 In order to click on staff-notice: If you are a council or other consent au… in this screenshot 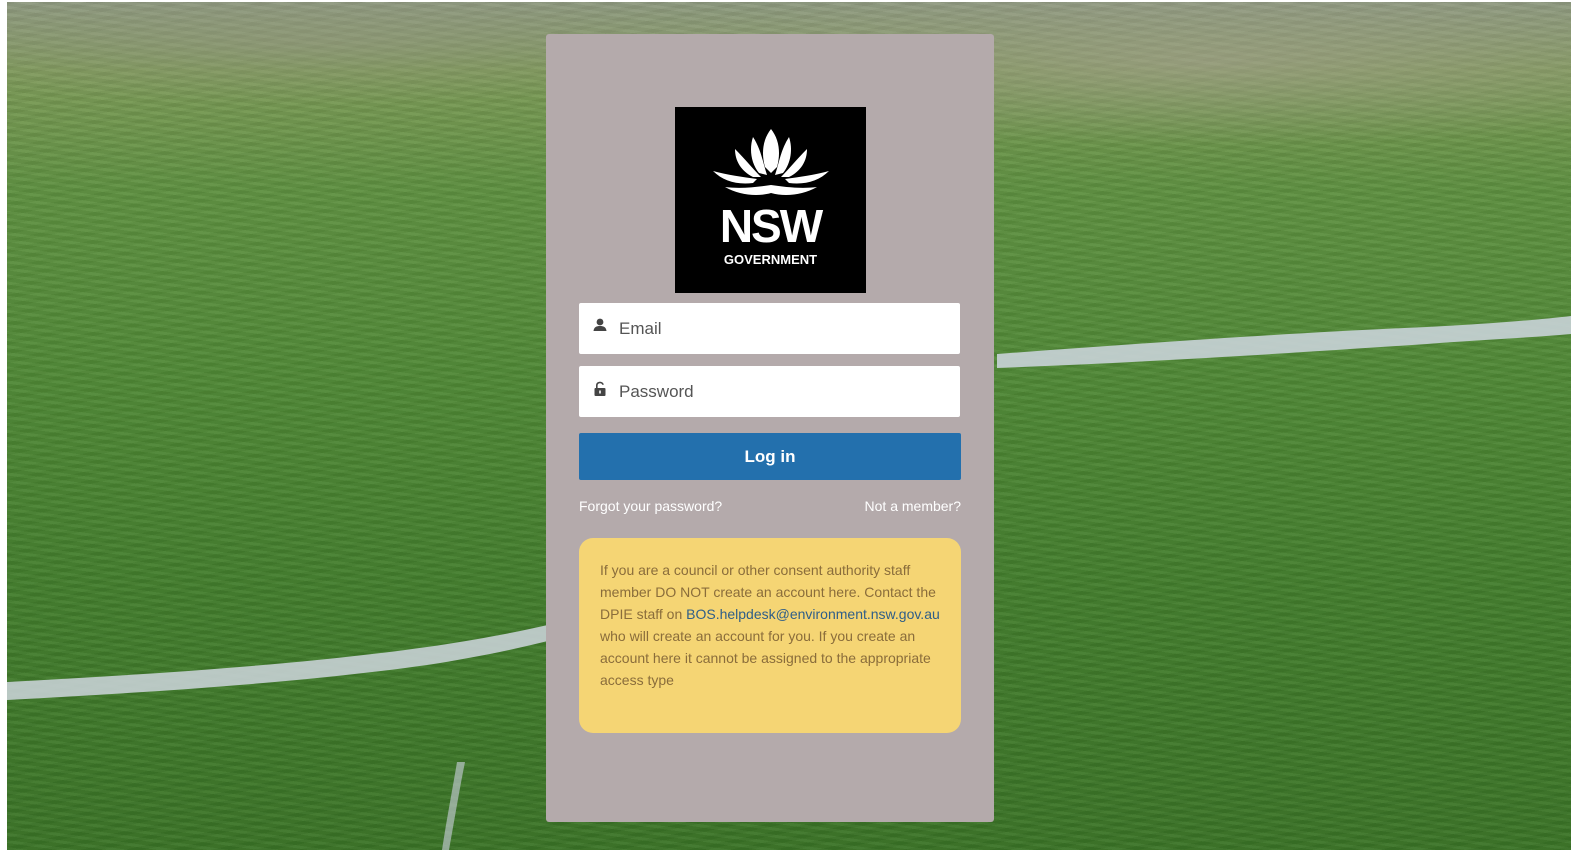, I will do `click(770, 635)`.